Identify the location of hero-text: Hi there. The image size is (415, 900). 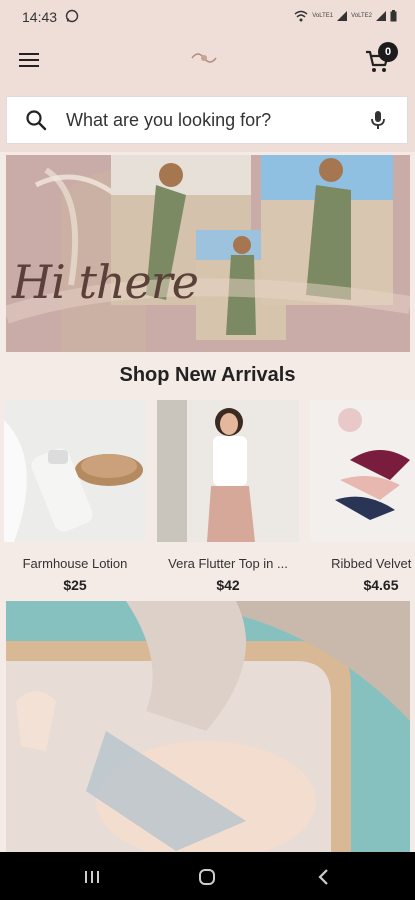
(105, 282).